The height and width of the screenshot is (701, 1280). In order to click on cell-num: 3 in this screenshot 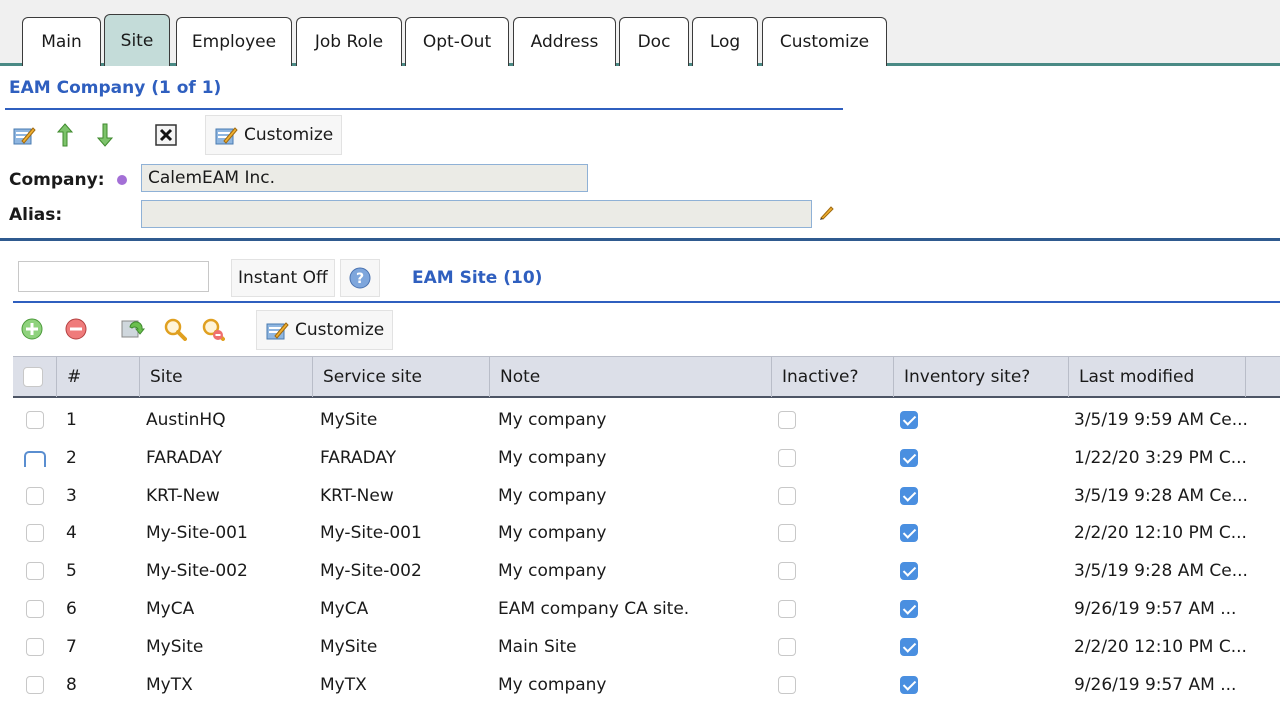, I will do `click(71, 495)`.